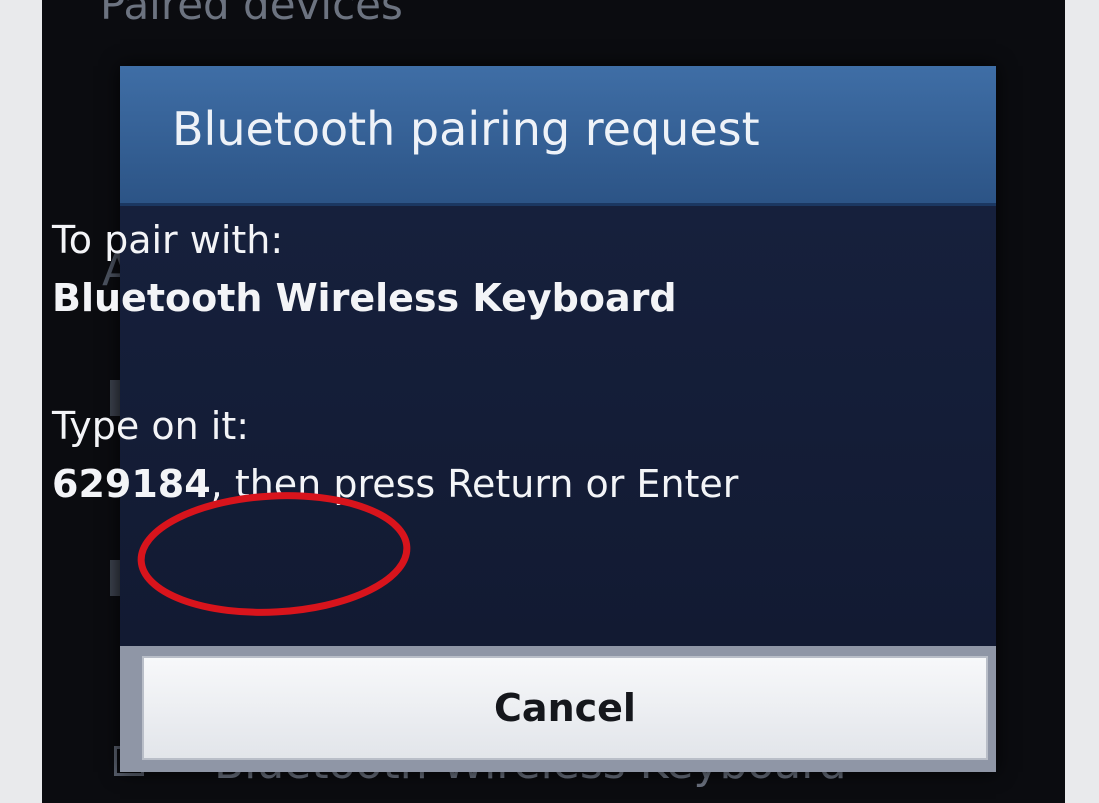 This screenshot has width=1099, height=803. I want to click on dialog-title-bar: Bluetooth pairing request, so click(558, 136).